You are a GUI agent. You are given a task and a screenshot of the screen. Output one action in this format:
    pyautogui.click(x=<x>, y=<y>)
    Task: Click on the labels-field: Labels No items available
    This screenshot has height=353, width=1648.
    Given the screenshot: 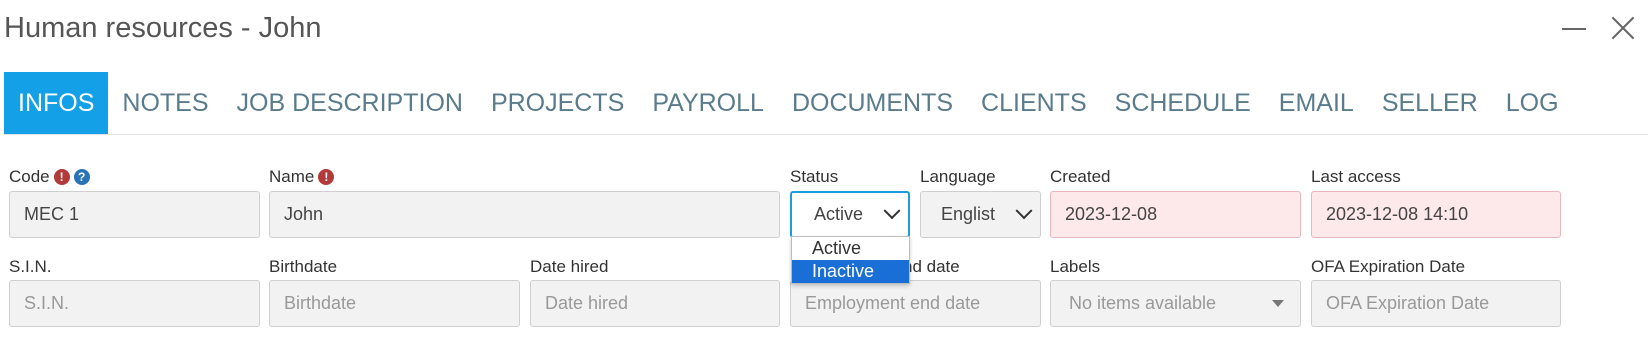 What is the action you would take?
    pyautogui.click(x=1175, y=291)
    